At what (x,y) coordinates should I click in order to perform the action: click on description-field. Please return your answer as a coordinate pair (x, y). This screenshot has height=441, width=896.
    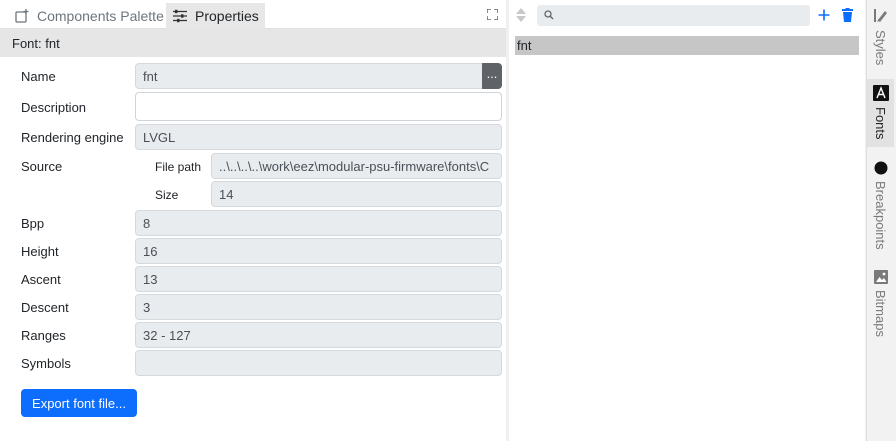
    Looking at the image, I should click on (318, 106).